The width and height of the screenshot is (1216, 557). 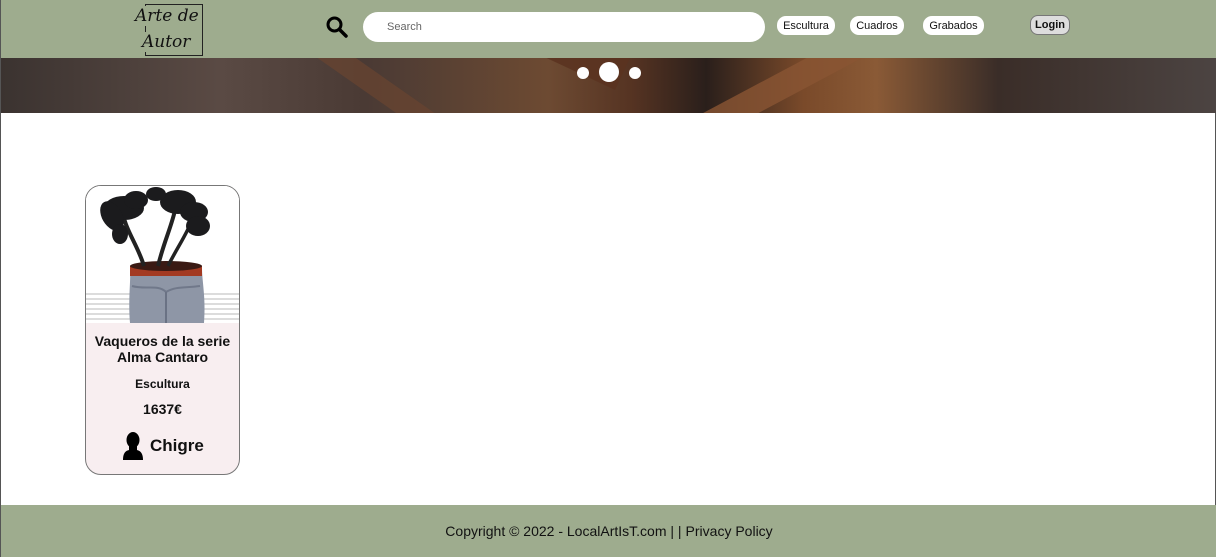 I want to click on site-logo: Arte de Autor, so click(x=173, y=29).